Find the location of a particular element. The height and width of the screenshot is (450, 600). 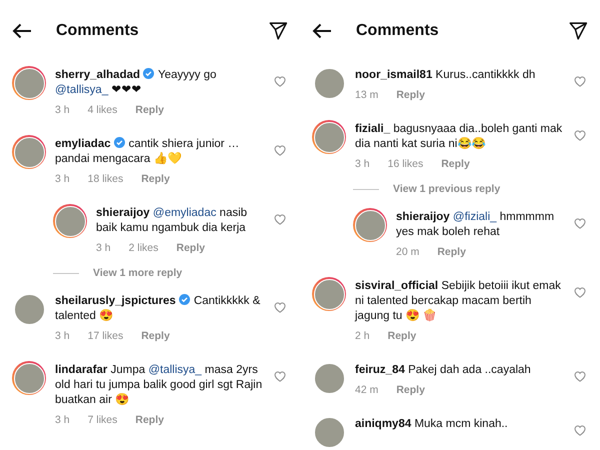

comment-time: 13 m is located at coordinates (366, 95).